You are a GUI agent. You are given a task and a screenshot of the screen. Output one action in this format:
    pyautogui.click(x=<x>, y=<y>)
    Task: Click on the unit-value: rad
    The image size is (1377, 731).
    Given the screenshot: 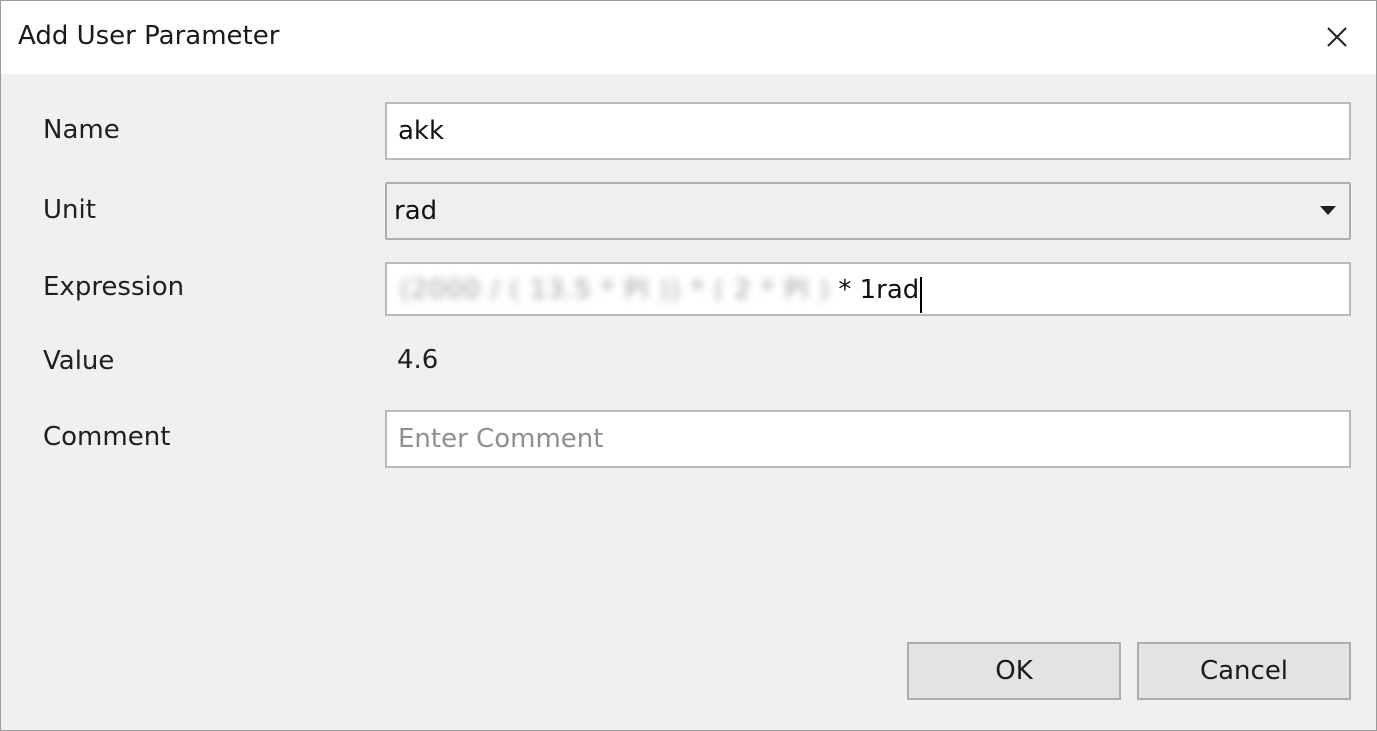 What is the action you would take?
    pyautogui.click(x=416, y=211)
    